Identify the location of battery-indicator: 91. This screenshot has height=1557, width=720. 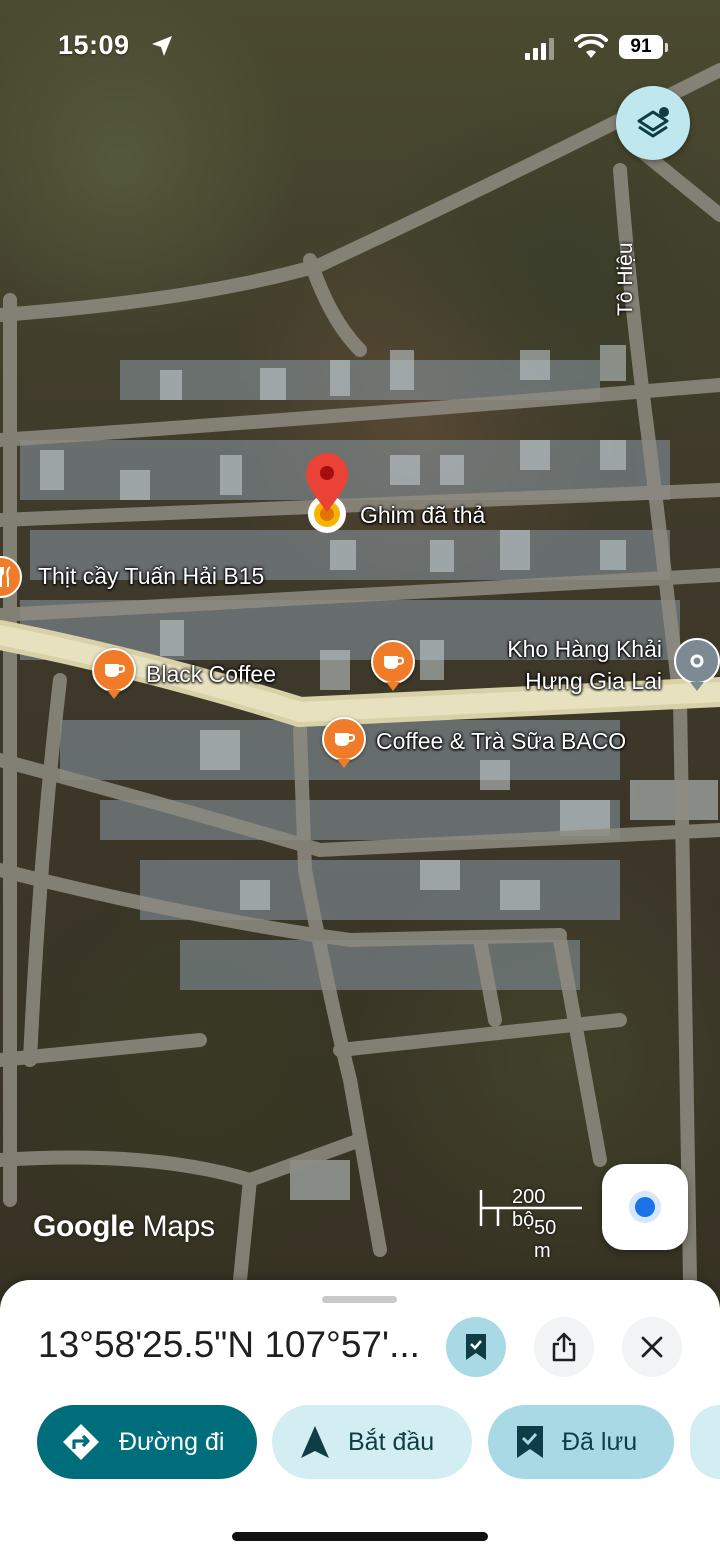
(643, 47).